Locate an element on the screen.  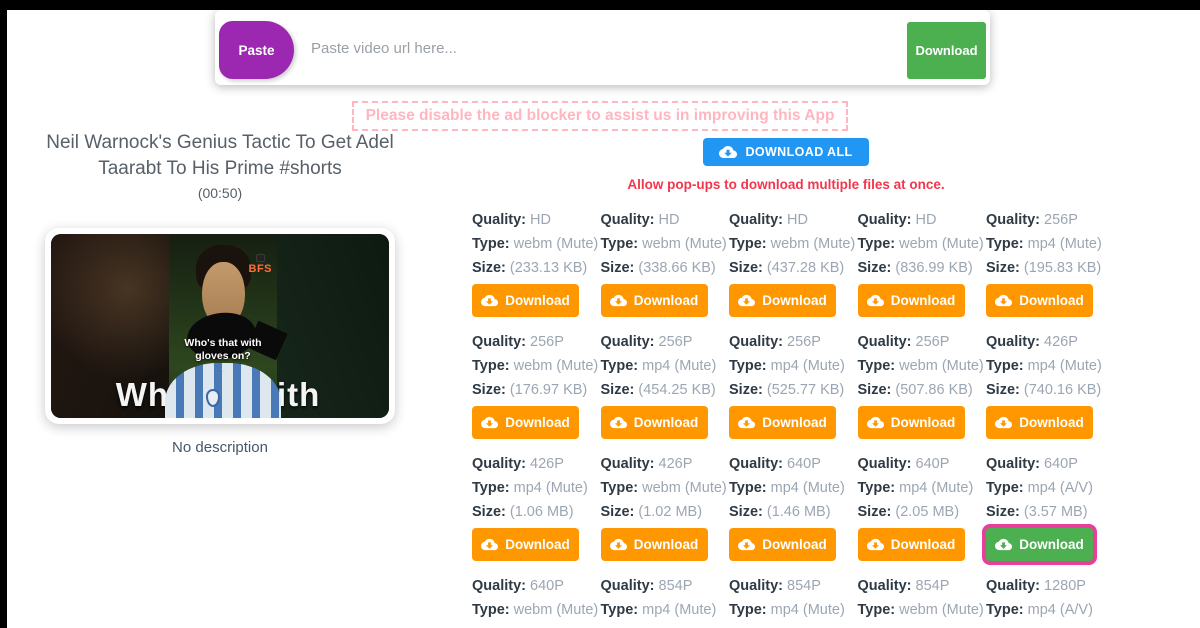
quality-value: HD is located at coordinates (540, 220).